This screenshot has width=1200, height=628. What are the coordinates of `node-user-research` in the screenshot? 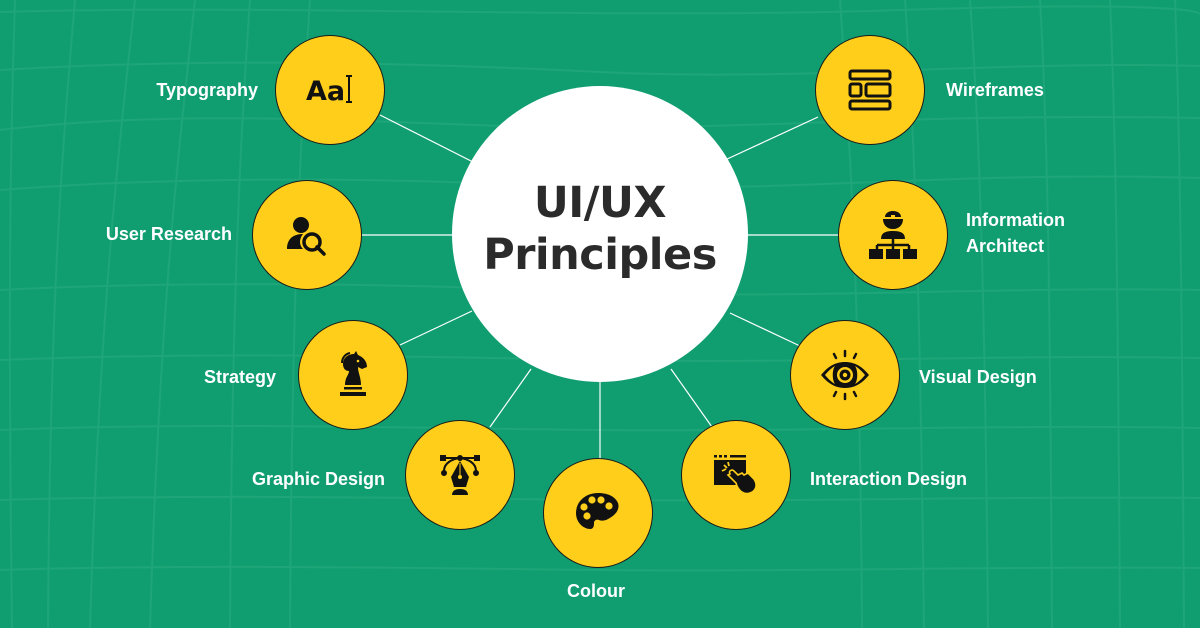 It's located at (307, 235).